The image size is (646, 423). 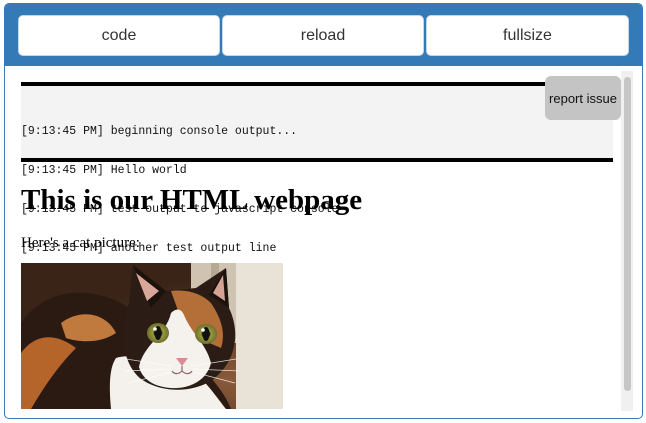 I want to click on reload-button: reload, so click(x=323, y=35).